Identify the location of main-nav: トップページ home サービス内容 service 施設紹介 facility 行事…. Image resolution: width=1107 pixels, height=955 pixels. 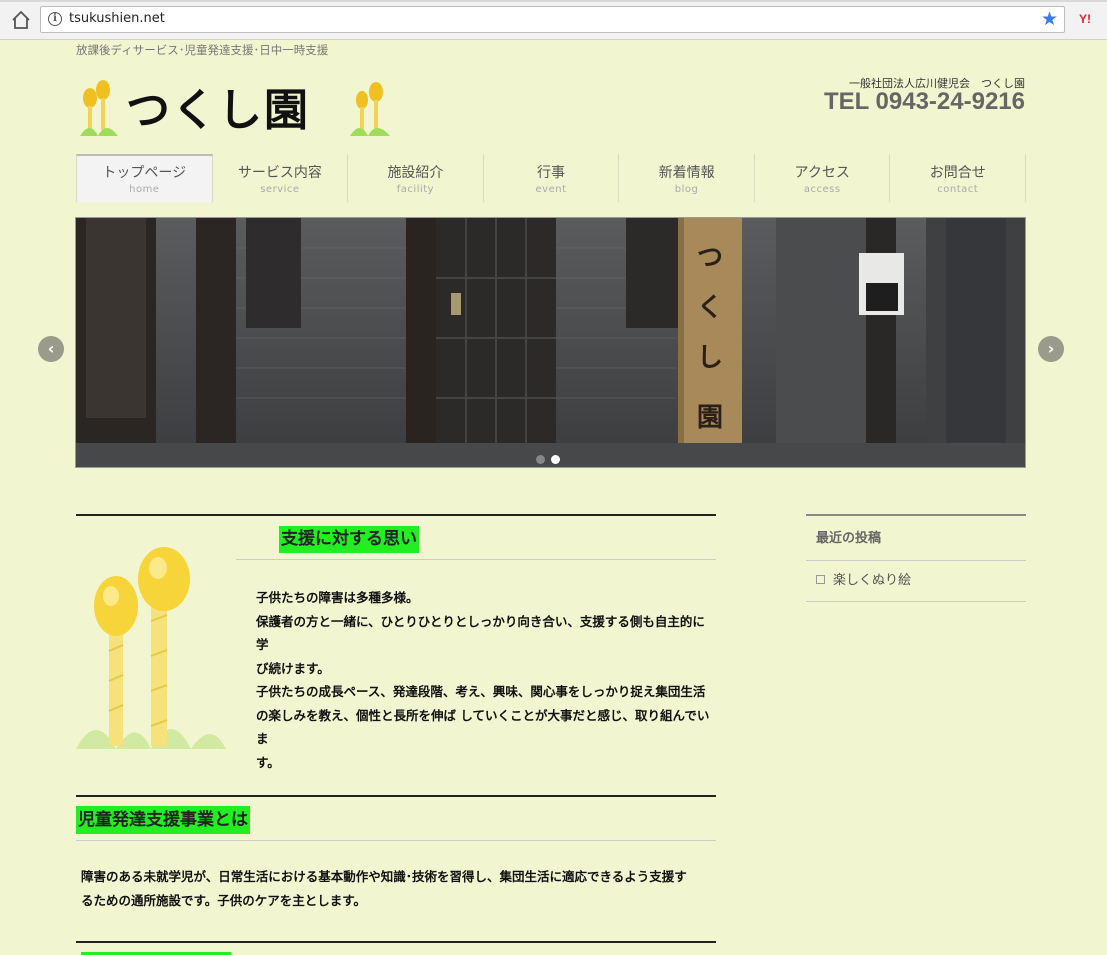
(551, 178).